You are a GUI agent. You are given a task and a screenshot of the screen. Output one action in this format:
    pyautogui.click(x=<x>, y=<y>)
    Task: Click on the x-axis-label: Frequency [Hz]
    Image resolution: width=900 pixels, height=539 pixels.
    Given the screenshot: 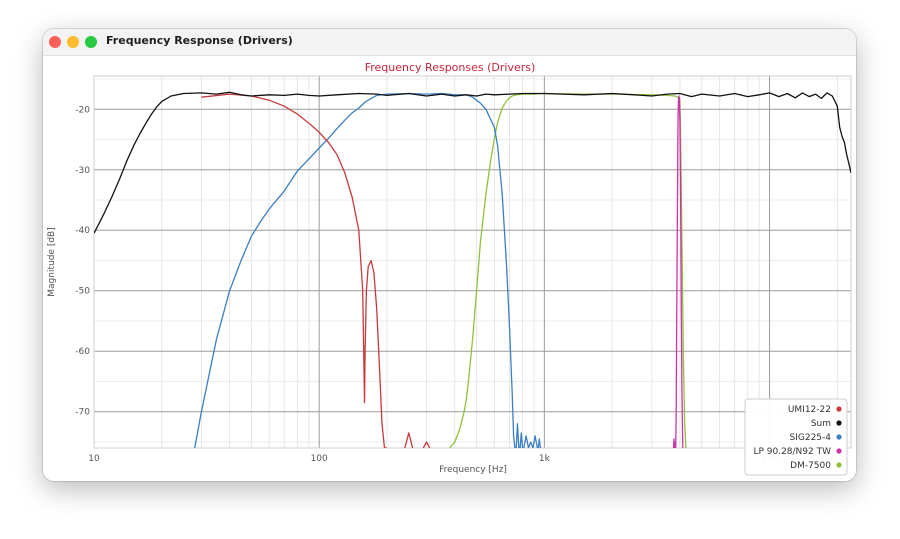 What is the action you would take?
    pyautogui.click(x=473, y=470)
    